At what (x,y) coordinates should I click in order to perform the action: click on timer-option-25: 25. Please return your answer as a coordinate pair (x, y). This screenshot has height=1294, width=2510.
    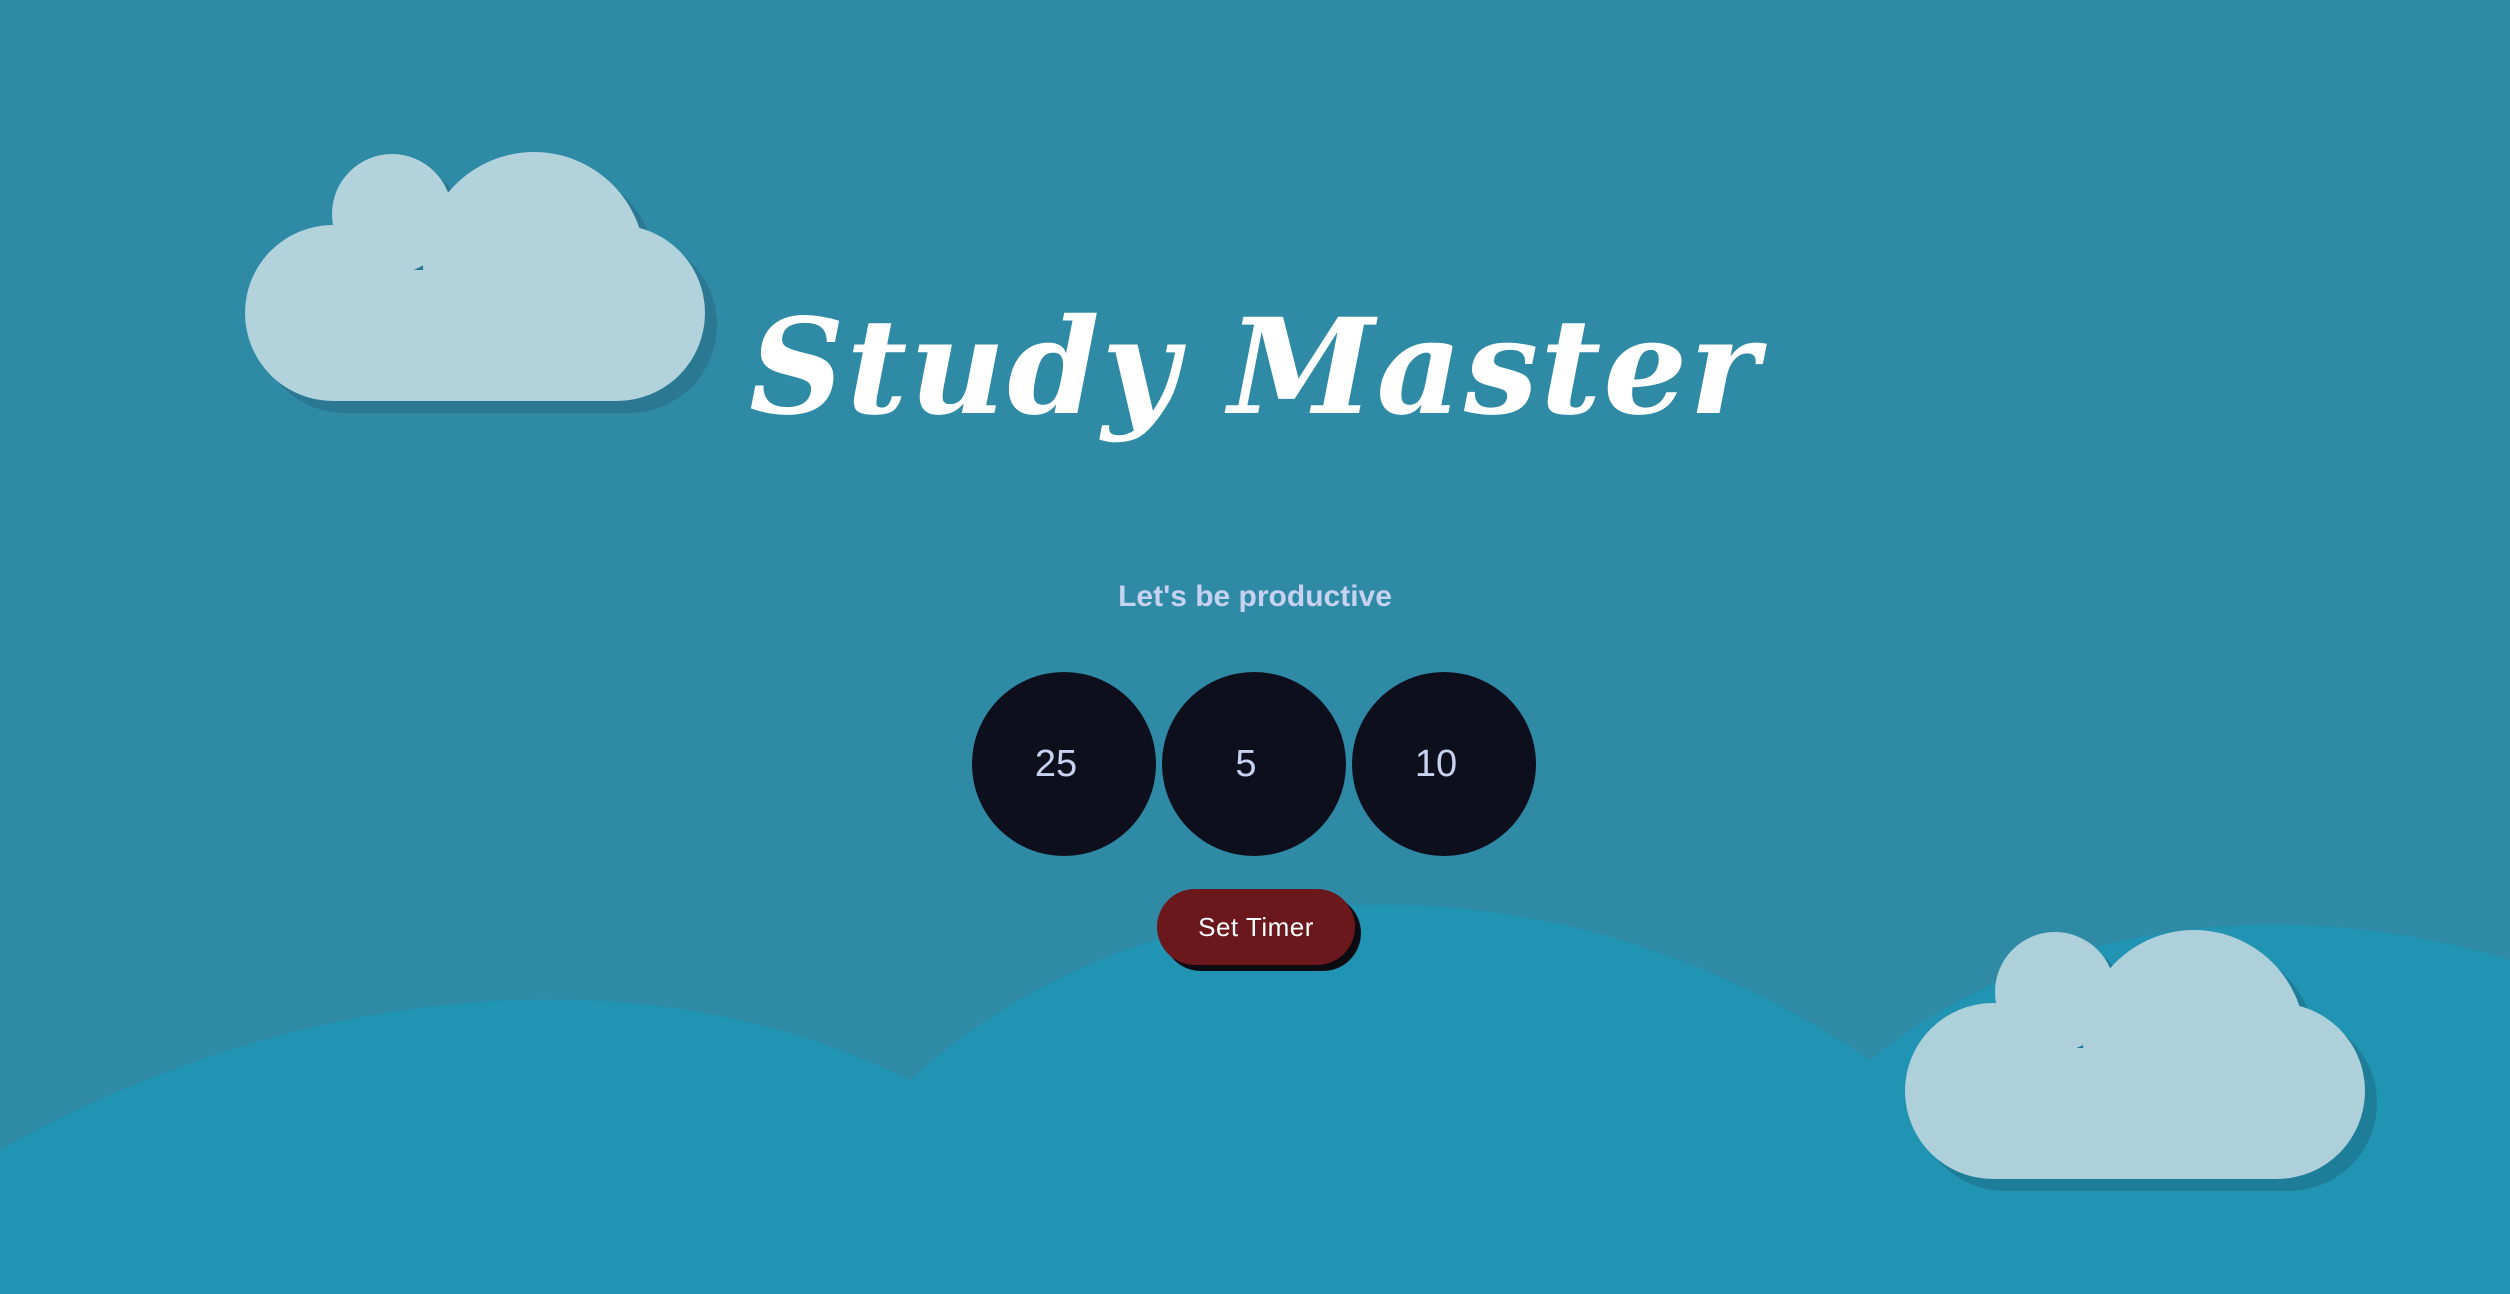
    Looking at the image, I should click on (1064, 764).